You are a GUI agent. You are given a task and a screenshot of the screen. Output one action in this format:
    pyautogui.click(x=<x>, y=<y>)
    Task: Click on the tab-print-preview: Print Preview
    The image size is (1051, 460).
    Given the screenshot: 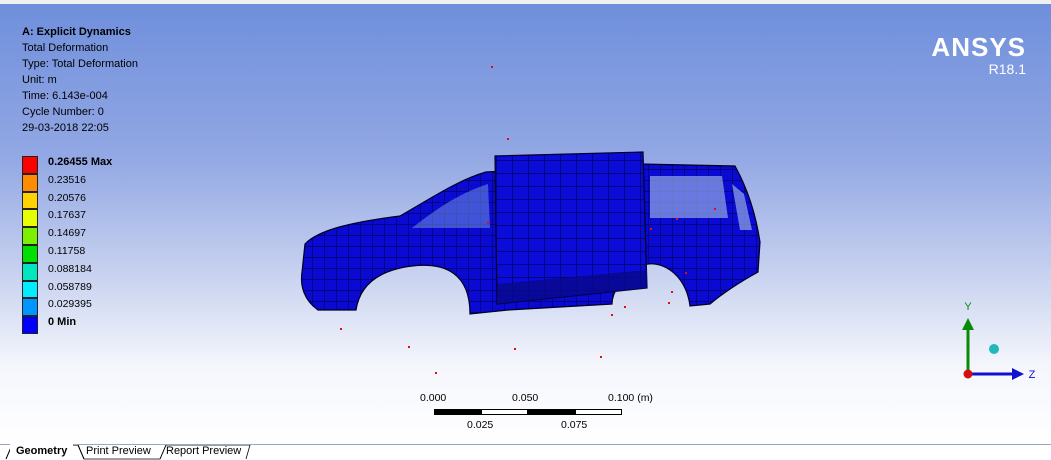 What is the action you would take?
    pyautogui.click(x=118, y=451)
    